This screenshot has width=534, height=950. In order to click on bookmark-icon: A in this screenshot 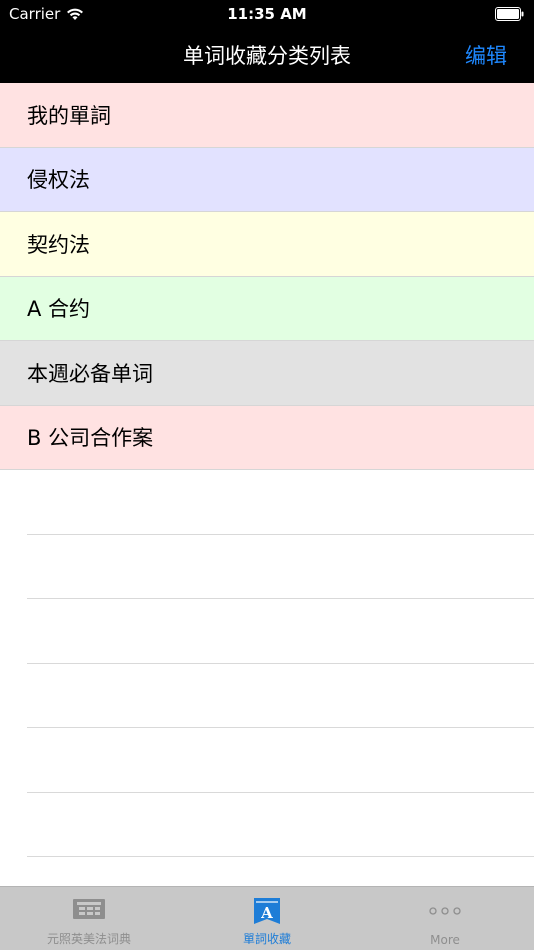, I will do `click(267, 911)`.